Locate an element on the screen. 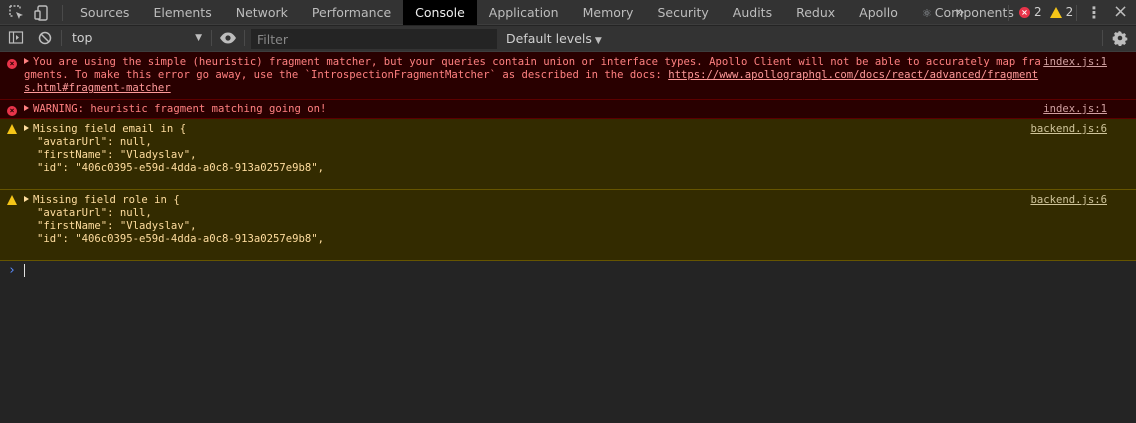 This screenshot has width=1136, height=423. console-prompt: › is located at coordinates (568, 271).